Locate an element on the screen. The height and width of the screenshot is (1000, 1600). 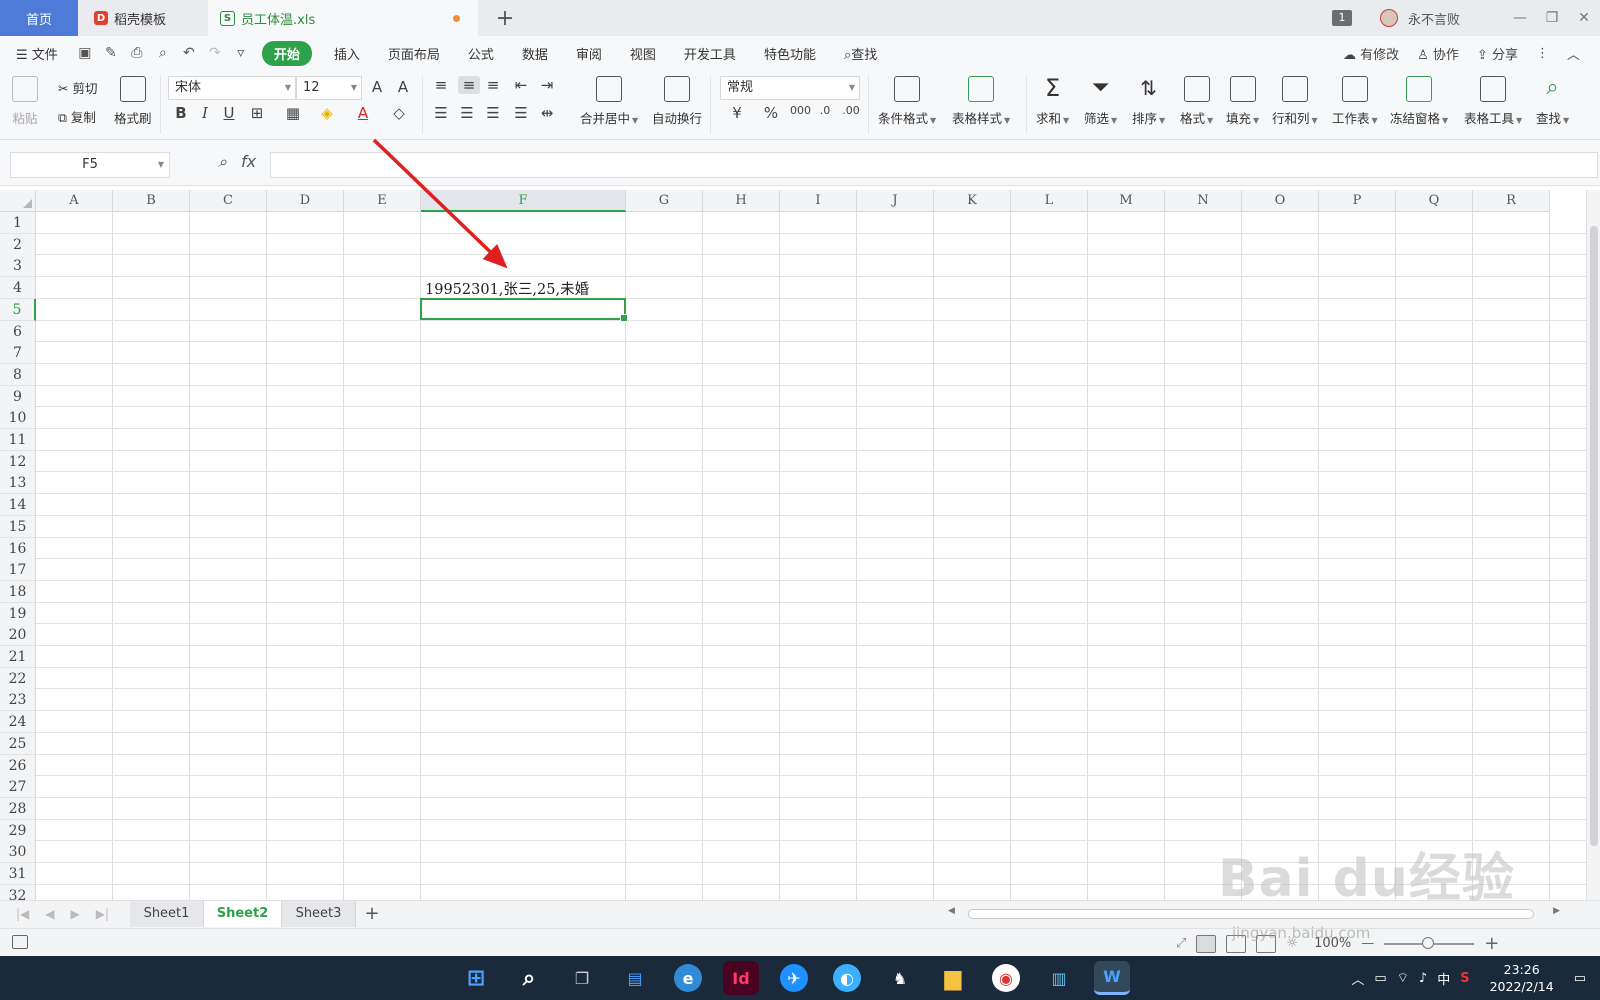
row-header-8: 8 is located at coordinates (18, 374).